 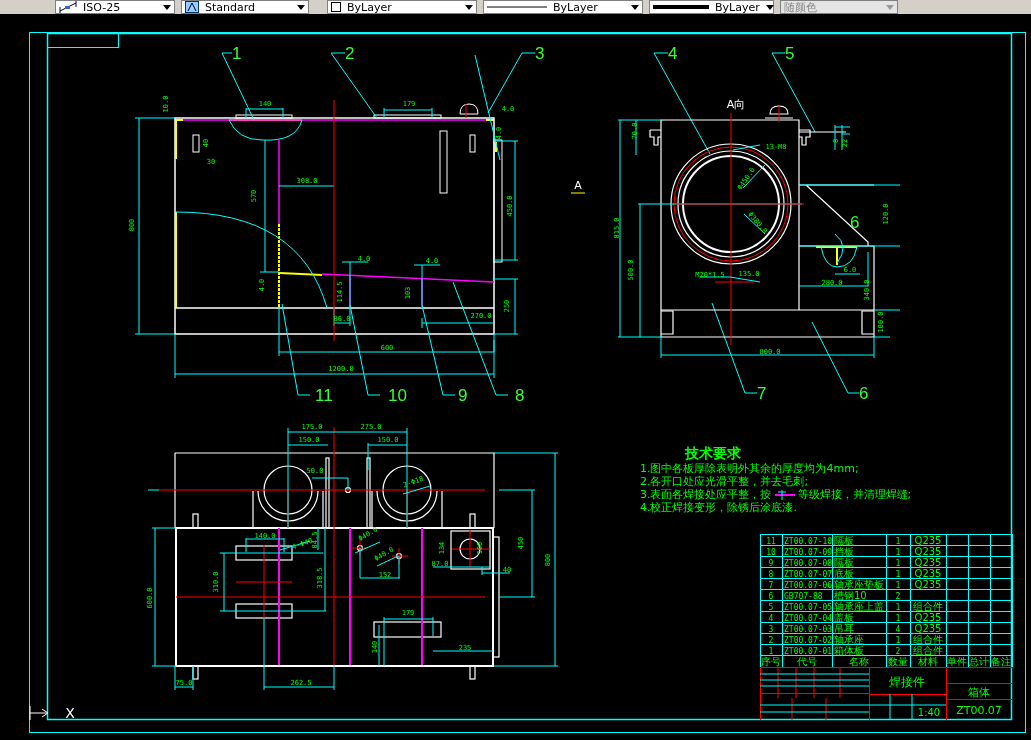 I want to click on drawing-number: ZT00.07, so click(x=979, y=710).